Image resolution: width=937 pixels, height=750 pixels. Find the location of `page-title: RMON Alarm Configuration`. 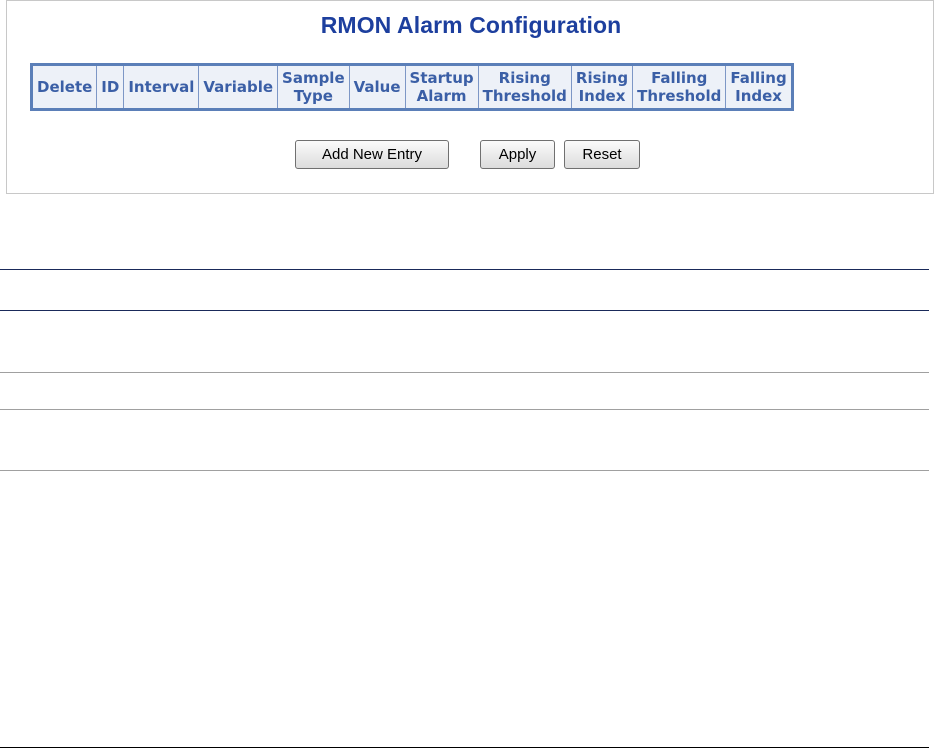

page-title: RMON Alarm Configuration is located at coordinates (471, 25).